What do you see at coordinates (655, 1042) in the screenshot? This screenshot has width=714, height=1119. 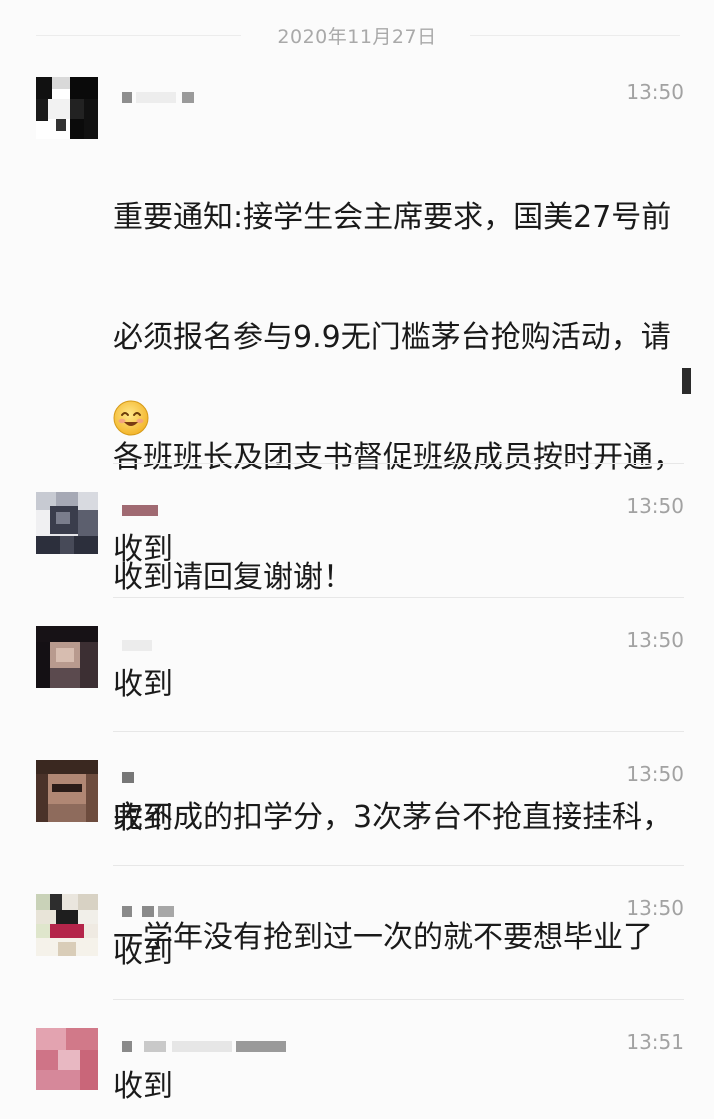 I see `message-time: 13:51` at bounding box center [655, 1042].